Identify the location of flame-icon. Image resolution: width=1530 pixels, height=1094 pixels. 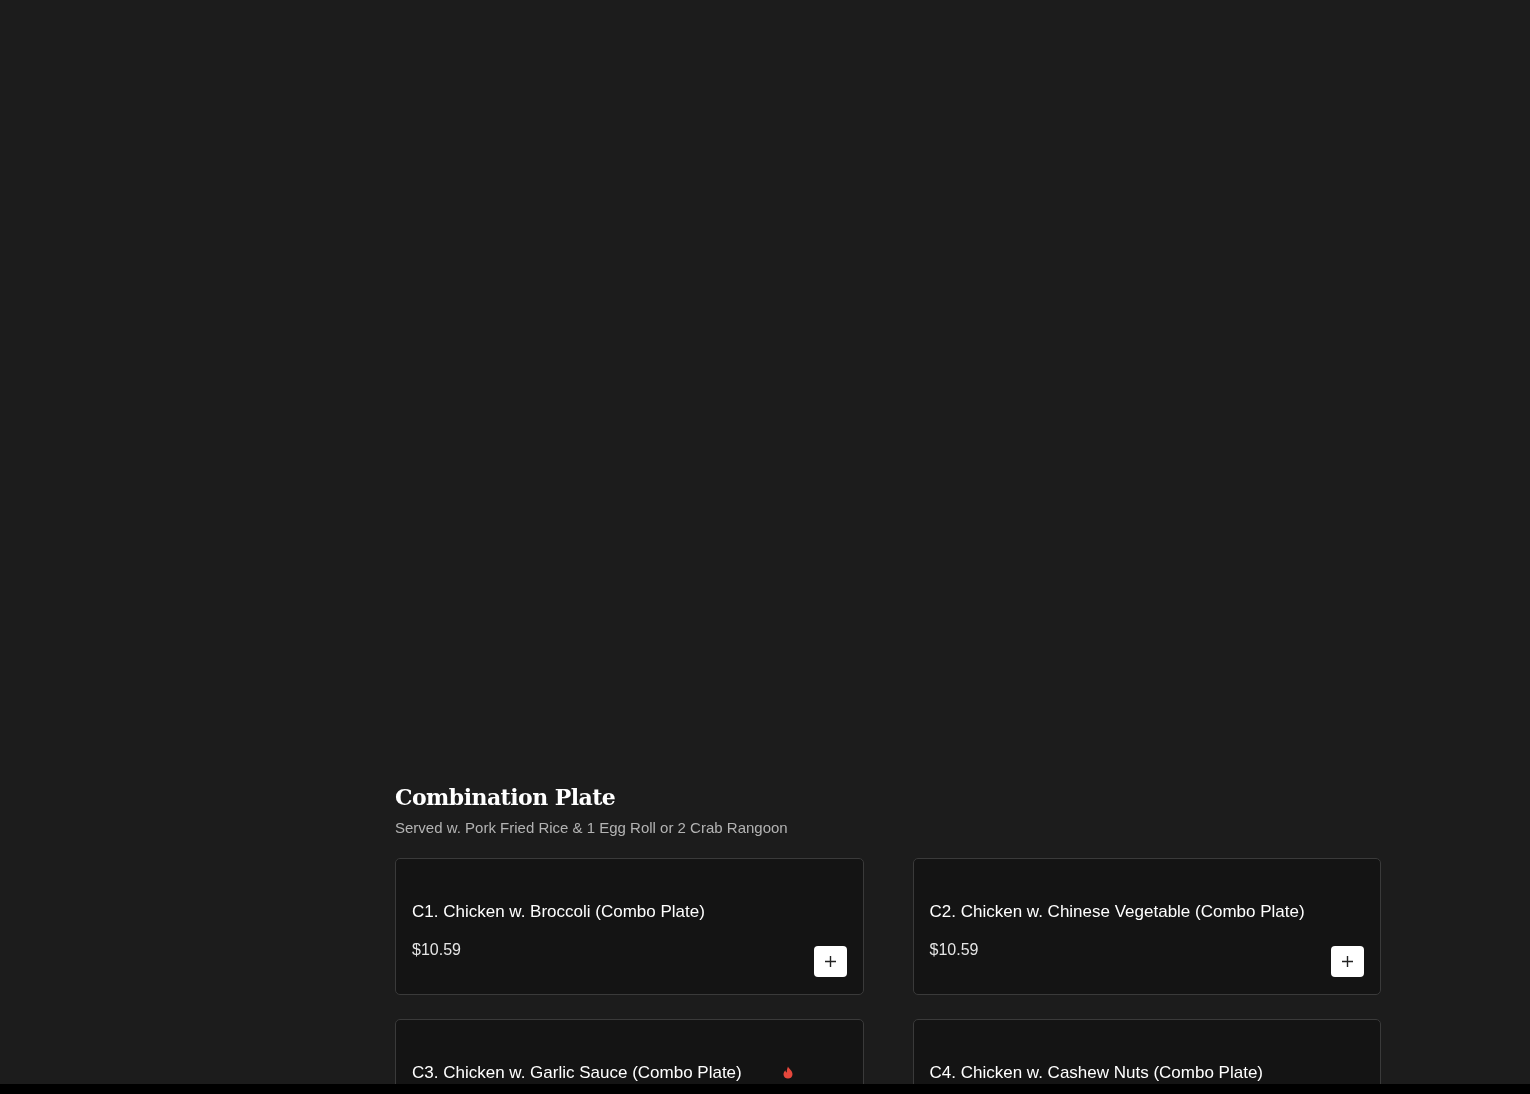
(787, 1072).